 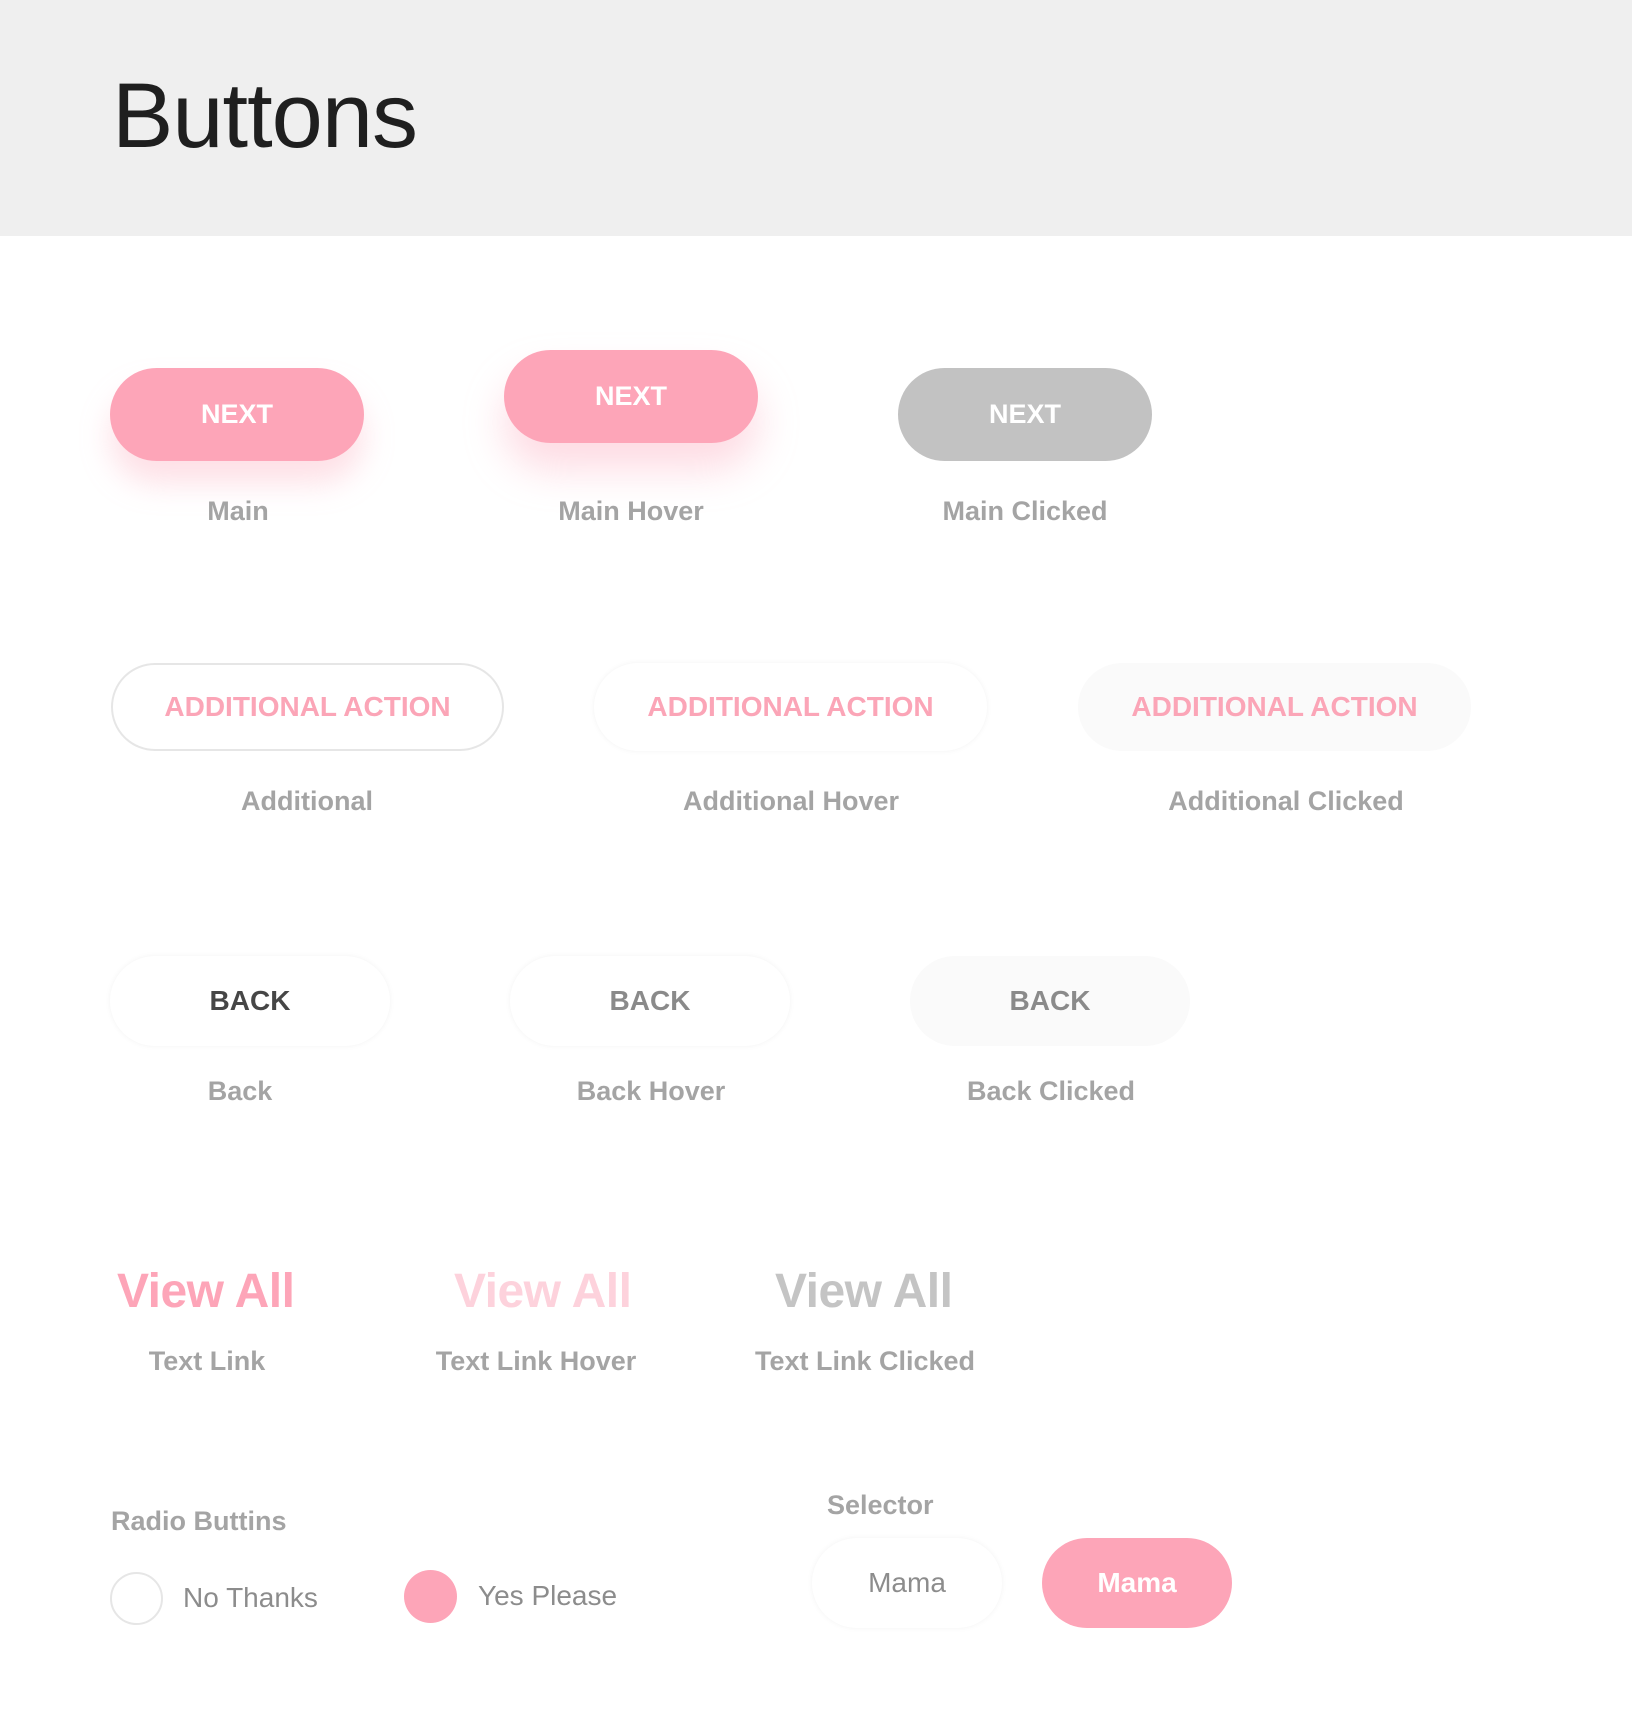 I want to click on selector-option-selected: Mama, so click(x=1137, y=1583).